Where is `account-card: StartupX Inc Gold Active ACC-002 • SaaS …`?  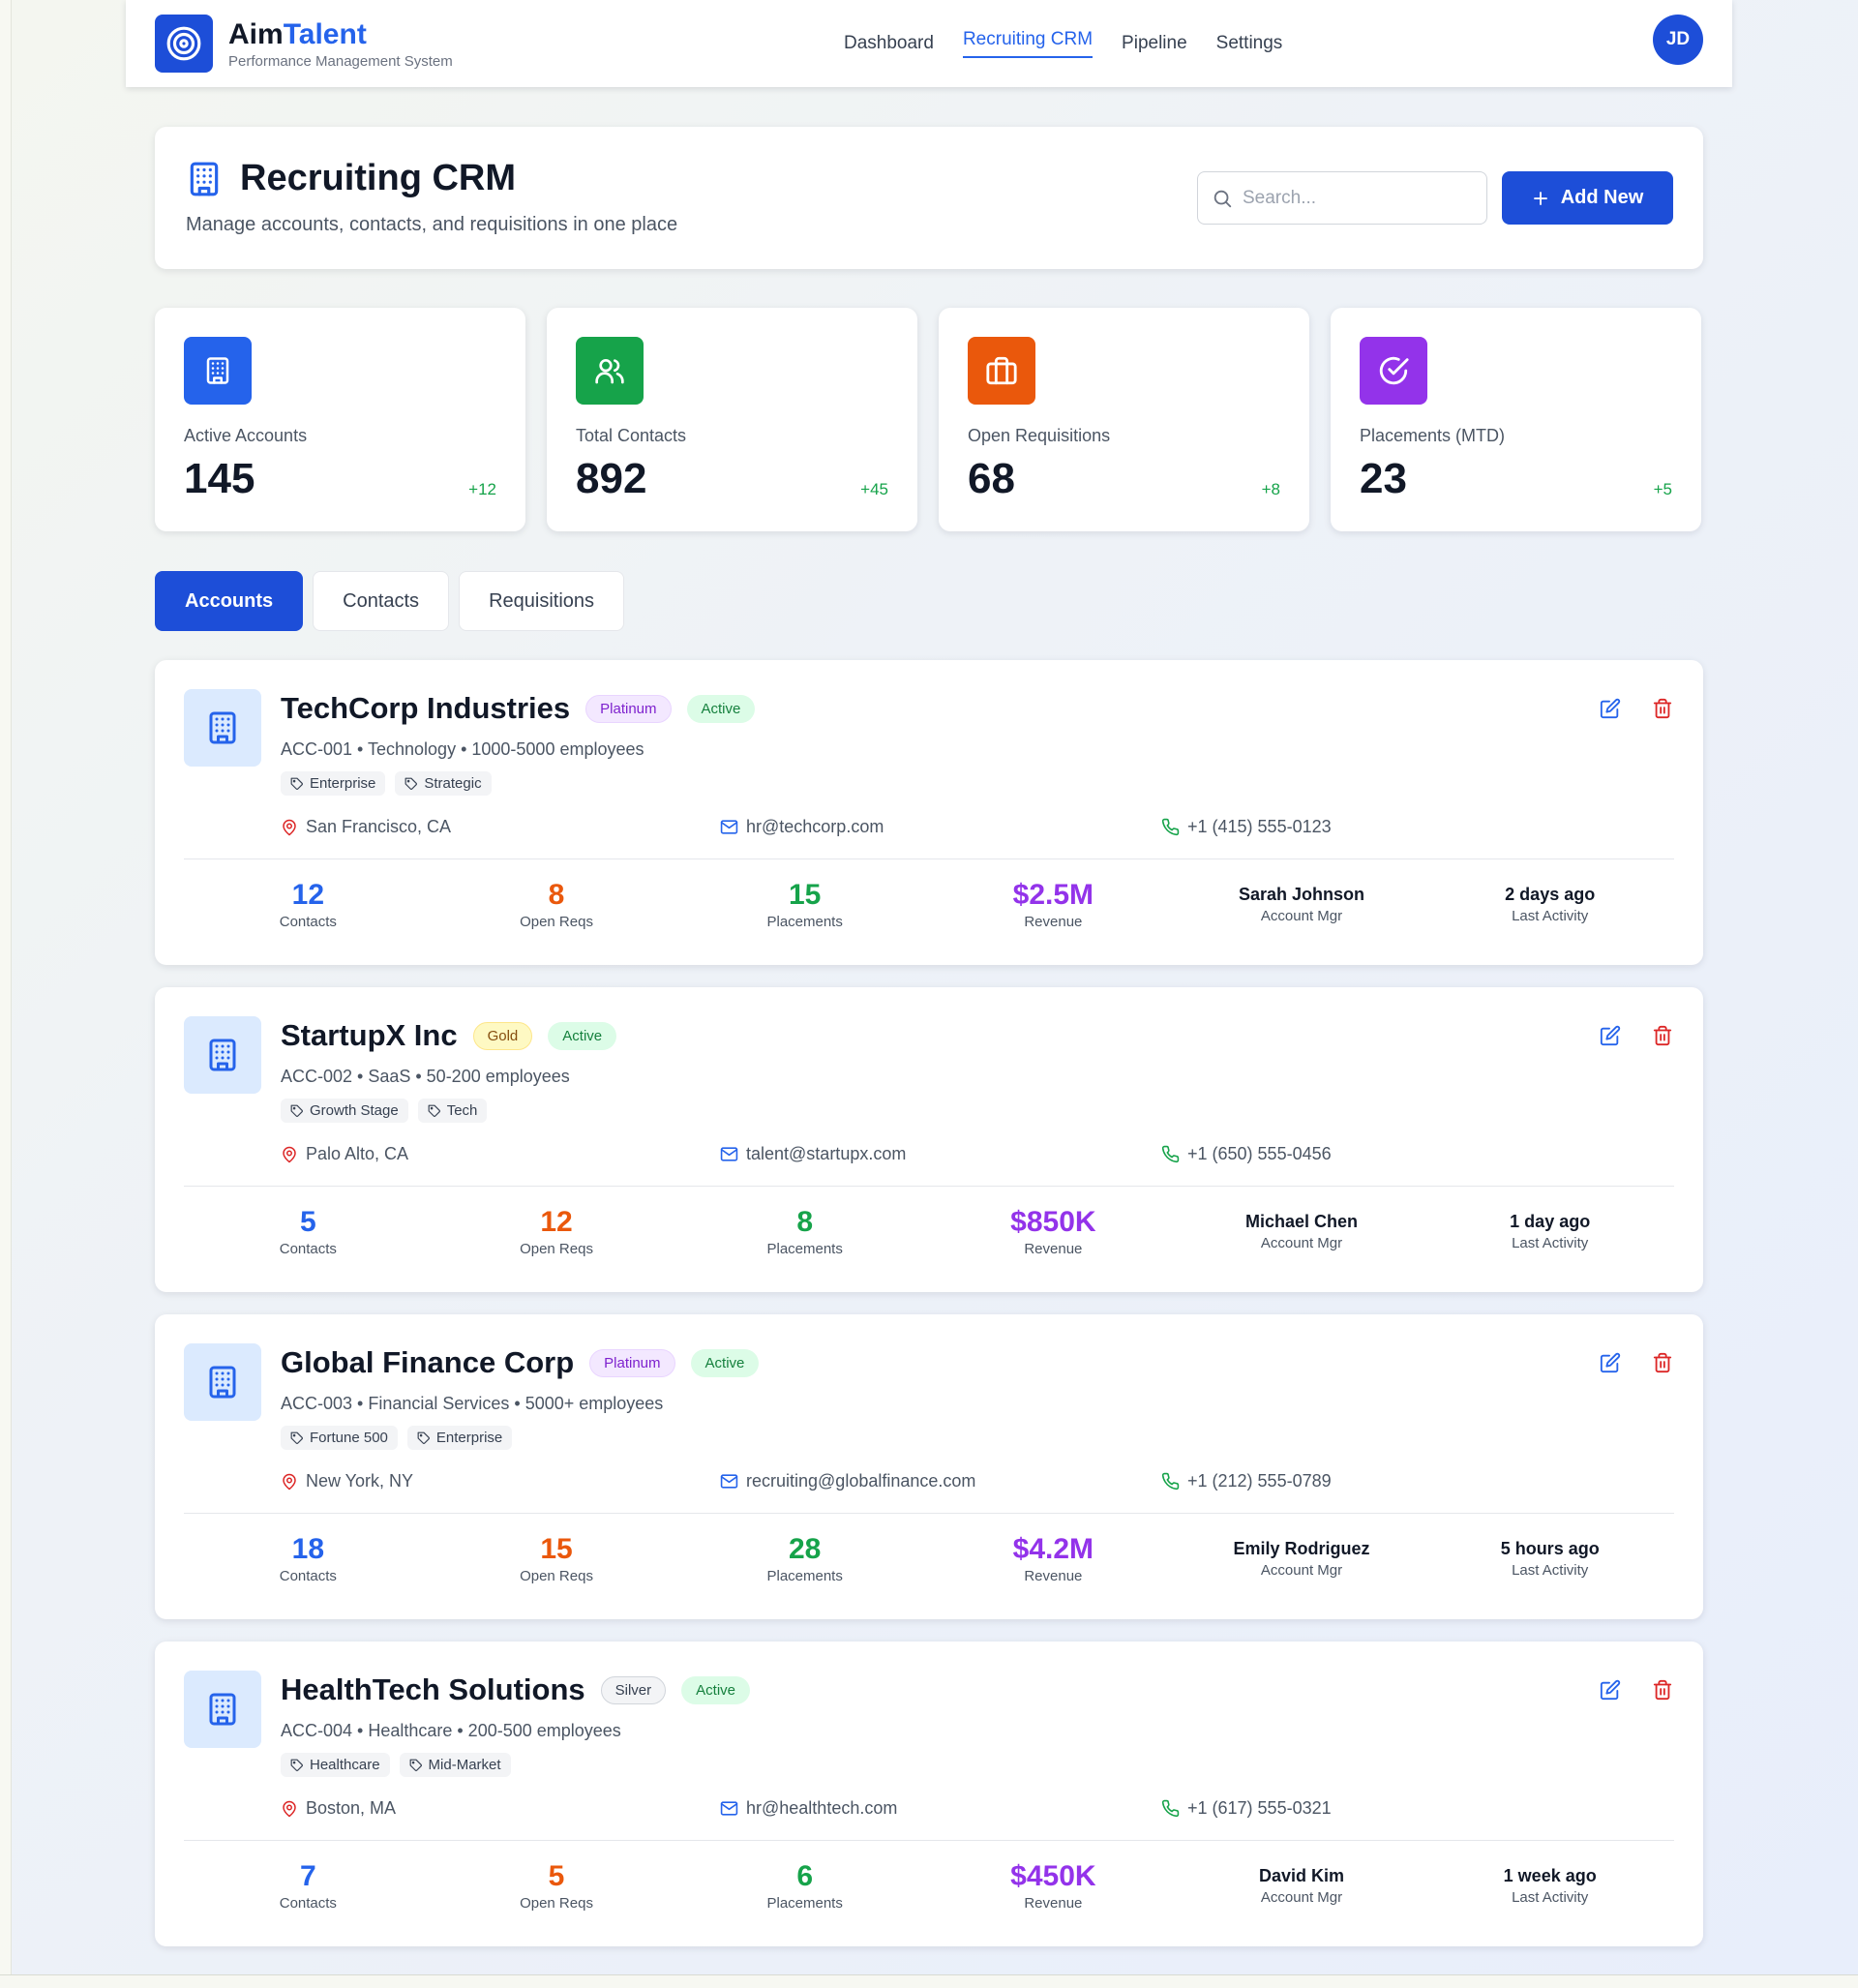
account-card: StartupX Inc Gold Active ACC-002 • SaaS … is located at coordinates (929, 1139).